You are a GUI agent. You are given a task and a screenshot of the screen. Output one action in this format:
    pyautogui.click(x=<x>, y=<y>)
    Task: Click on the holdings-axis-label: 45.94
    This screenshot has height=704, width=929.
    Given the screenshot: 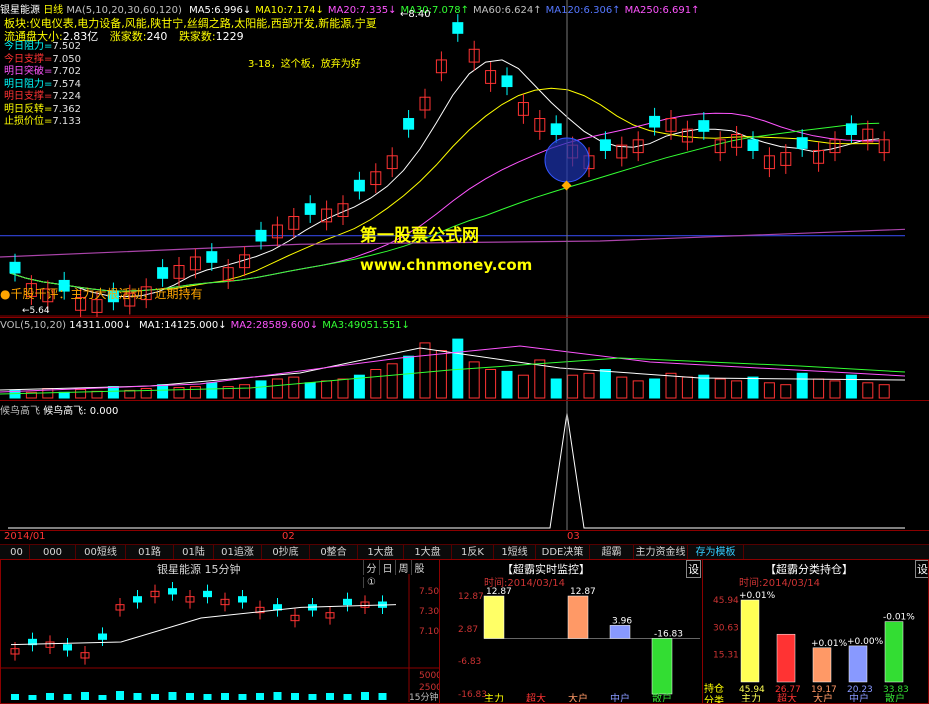 What is the action you would take?
    pyautogui.click(x=726, y=601)
    